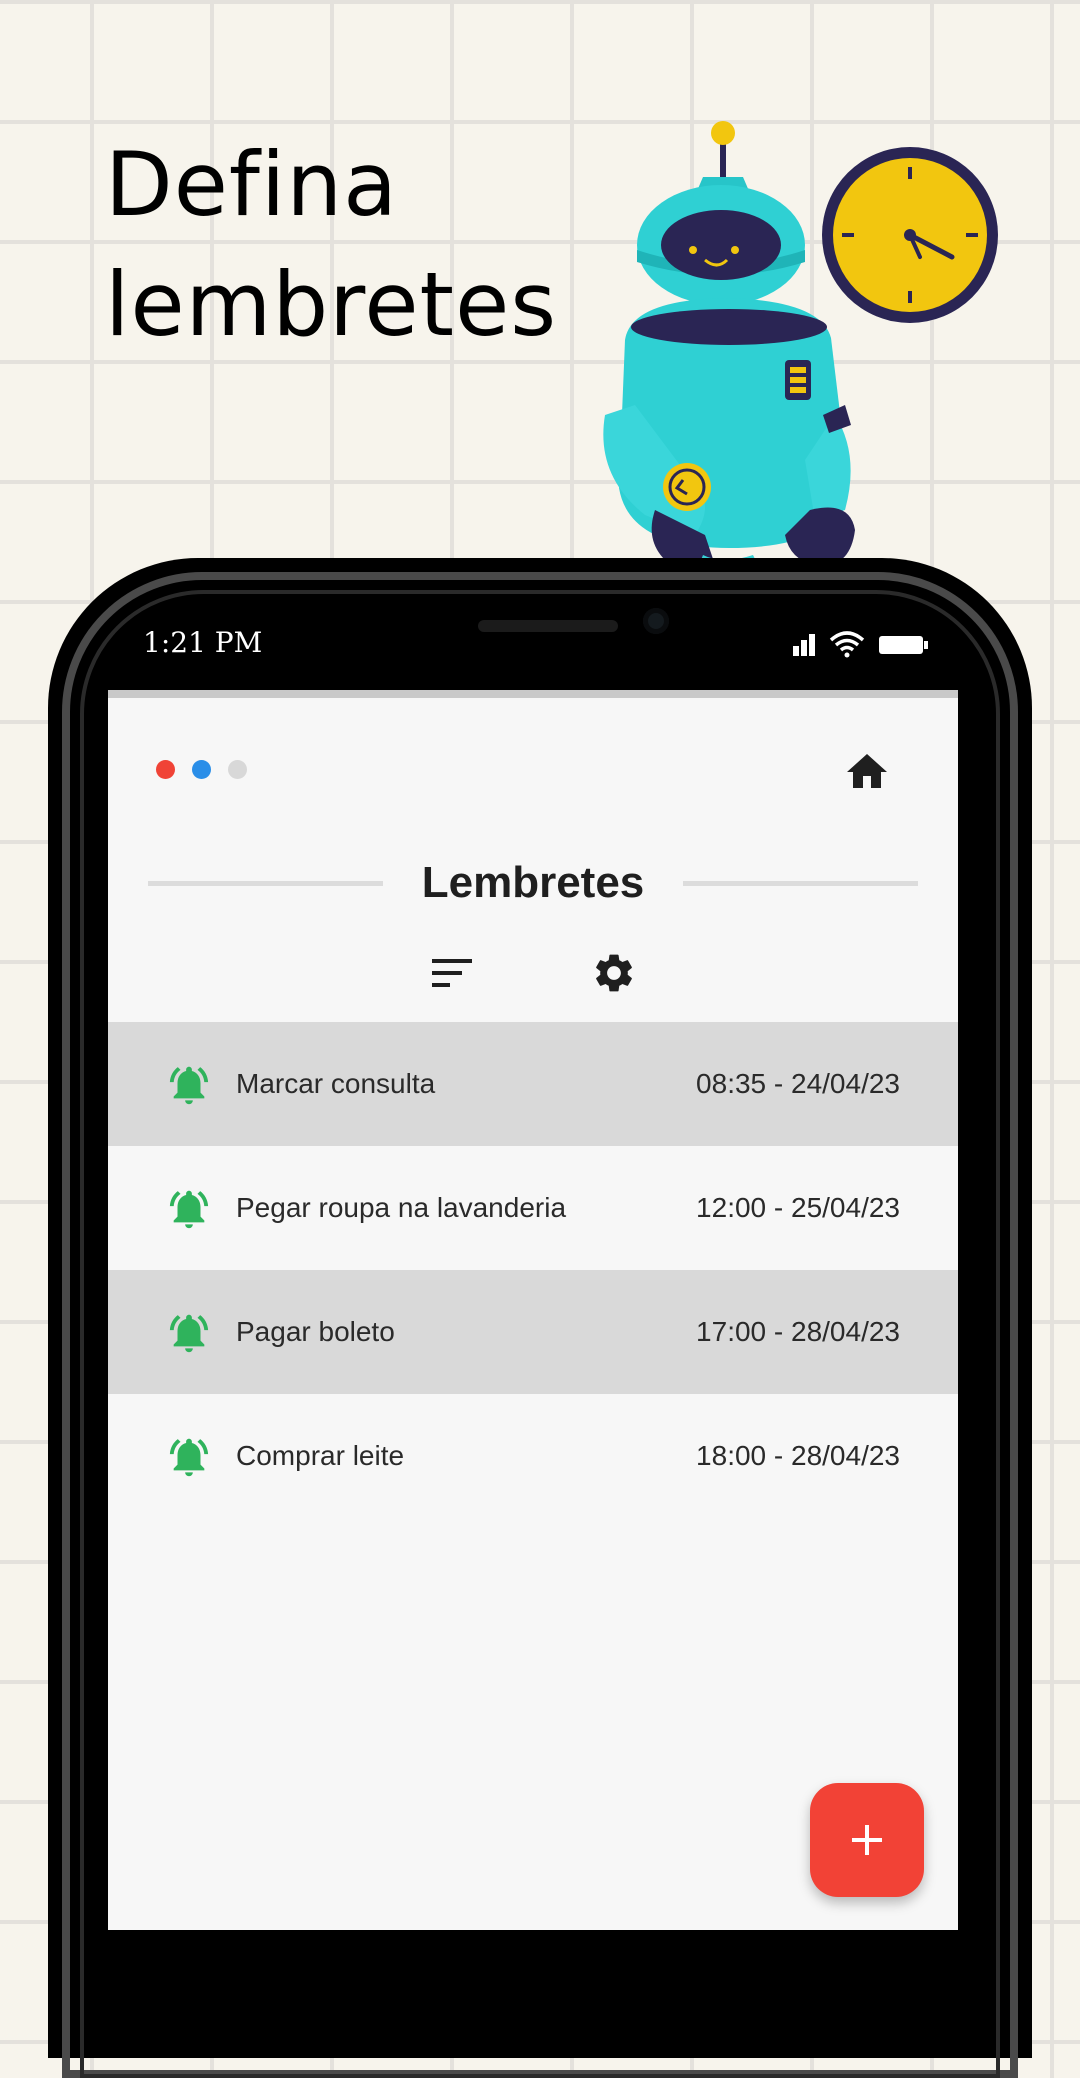 The image size is (1080, 2078). What do you see at coordinates (867, 772) in the screenshot?
I see `home-icon` at bounding box center [867, 772].